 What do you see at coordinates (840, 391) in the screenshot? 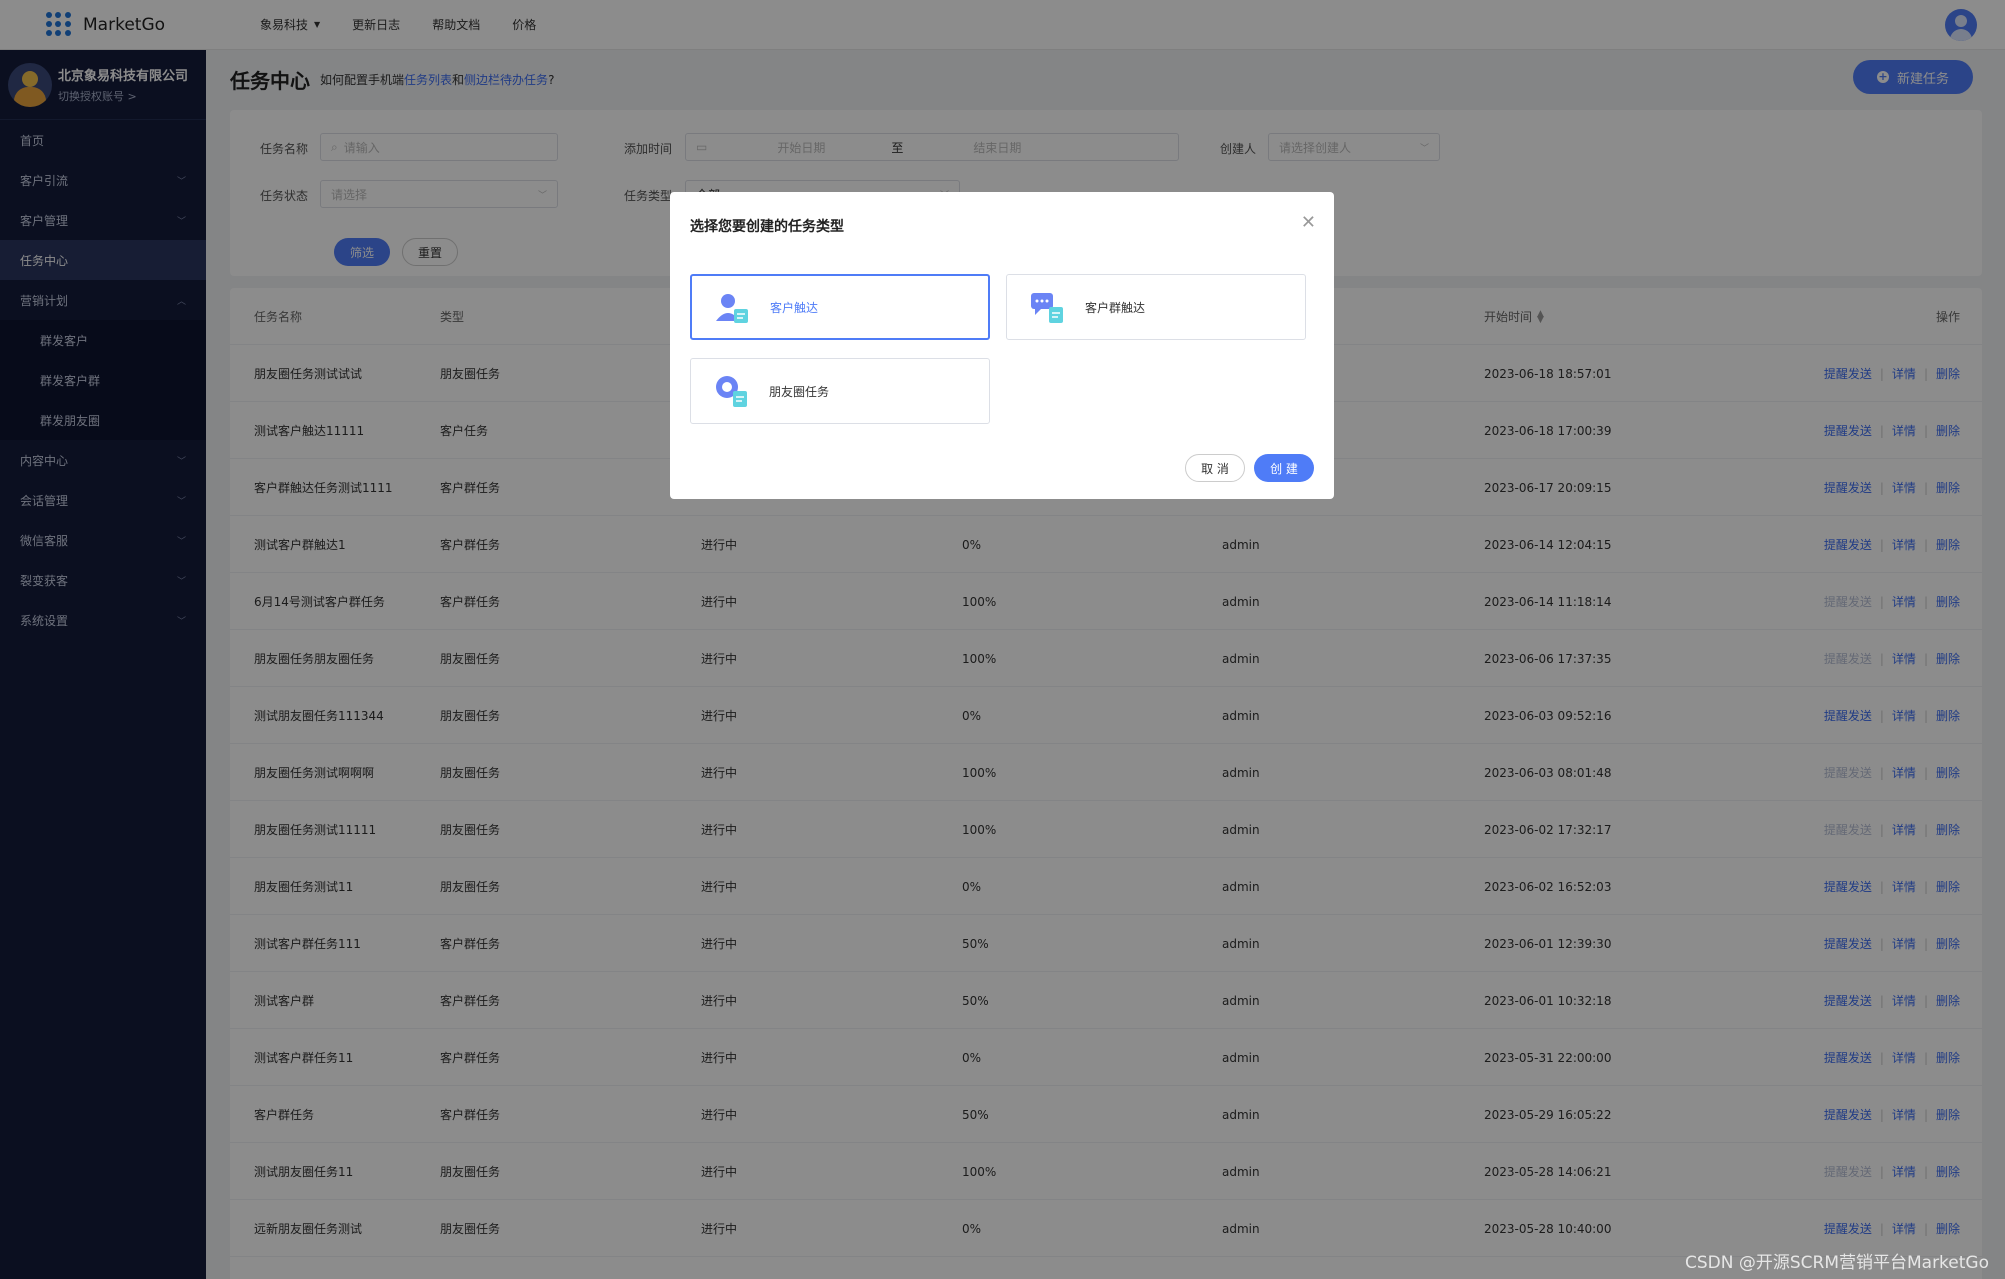
I see `option-moments-task: 朋友圈任务` at bounding box center [840, 391].